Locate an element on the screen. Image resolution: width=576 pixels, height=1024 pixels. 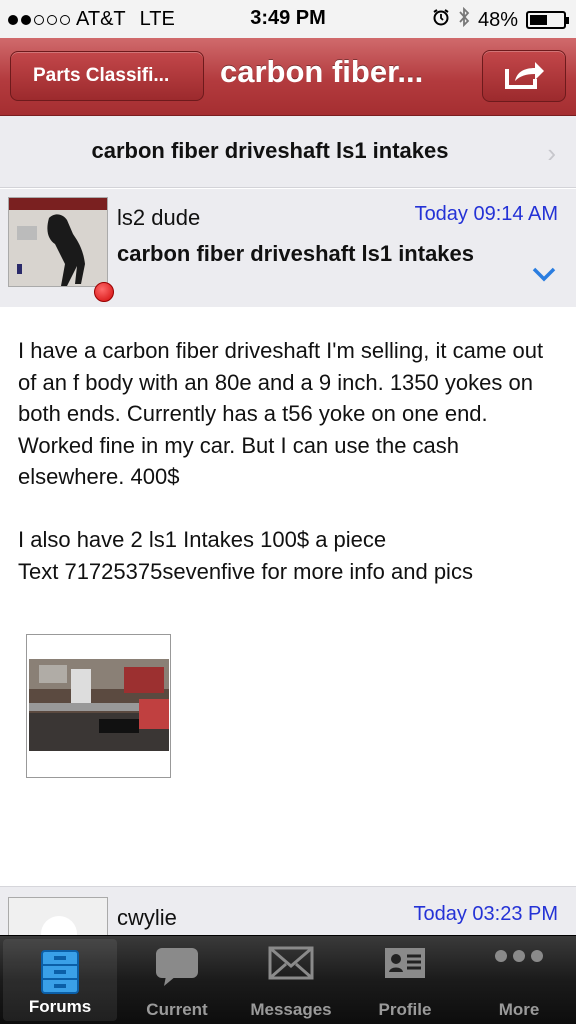
thread-title: carbon fiber driveshaft ls1 intakes is located at coordinates (270, 150).